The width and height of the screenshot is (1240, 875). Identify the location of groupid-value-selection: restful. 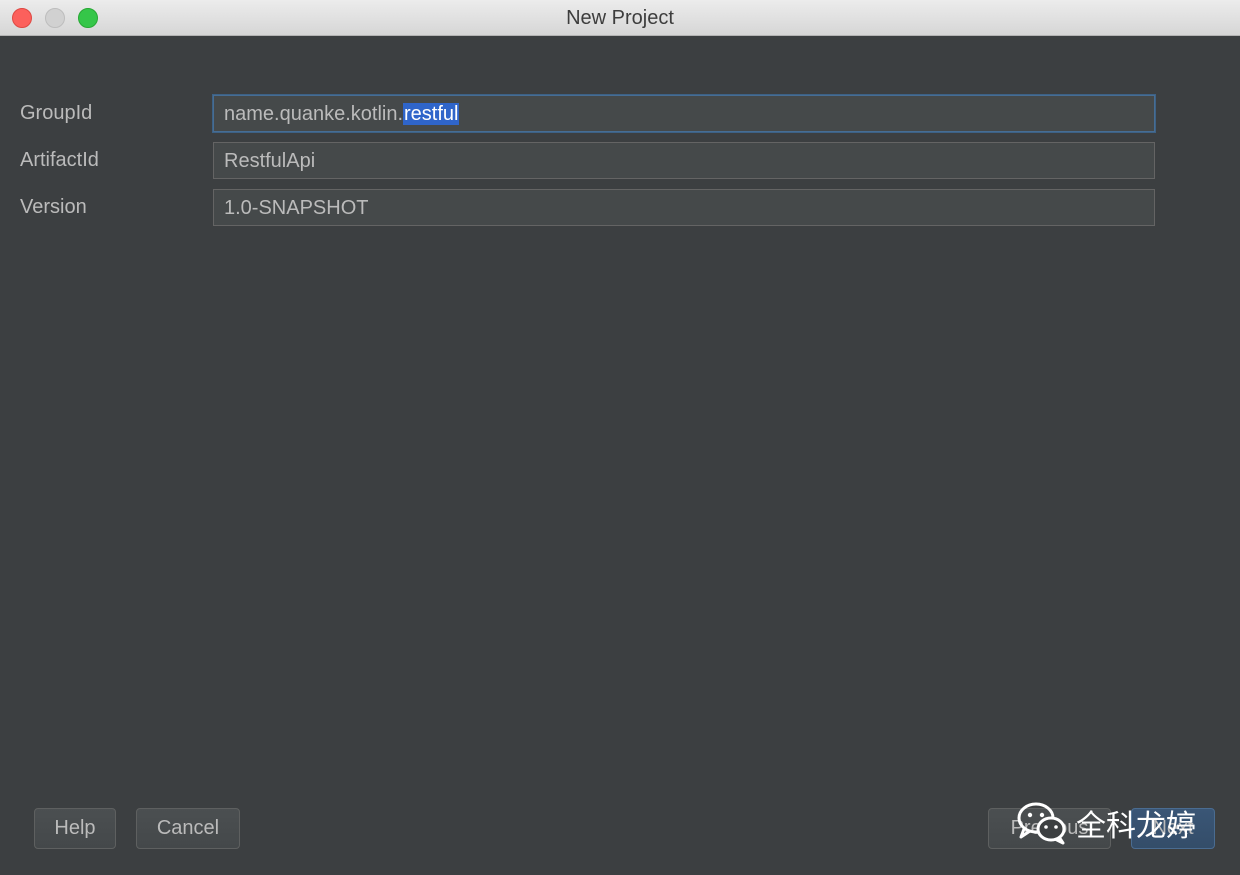
(431, 114).